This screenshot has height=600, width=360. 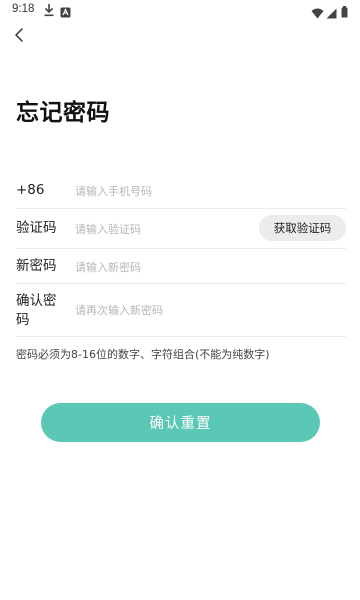 I want to click on back-button, so click(x=20, y=36).